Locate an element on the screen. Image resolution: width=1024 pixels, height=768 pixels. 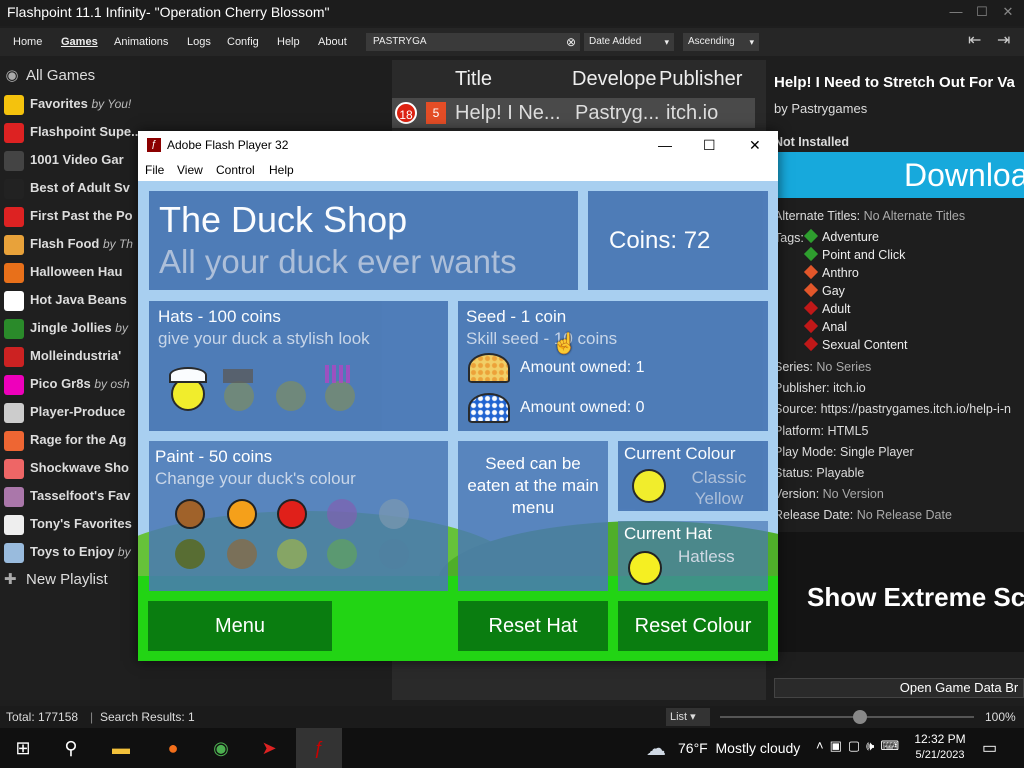
sidebar-playlist-item: Jingle Jollies by is located at coordinates (74, 328).